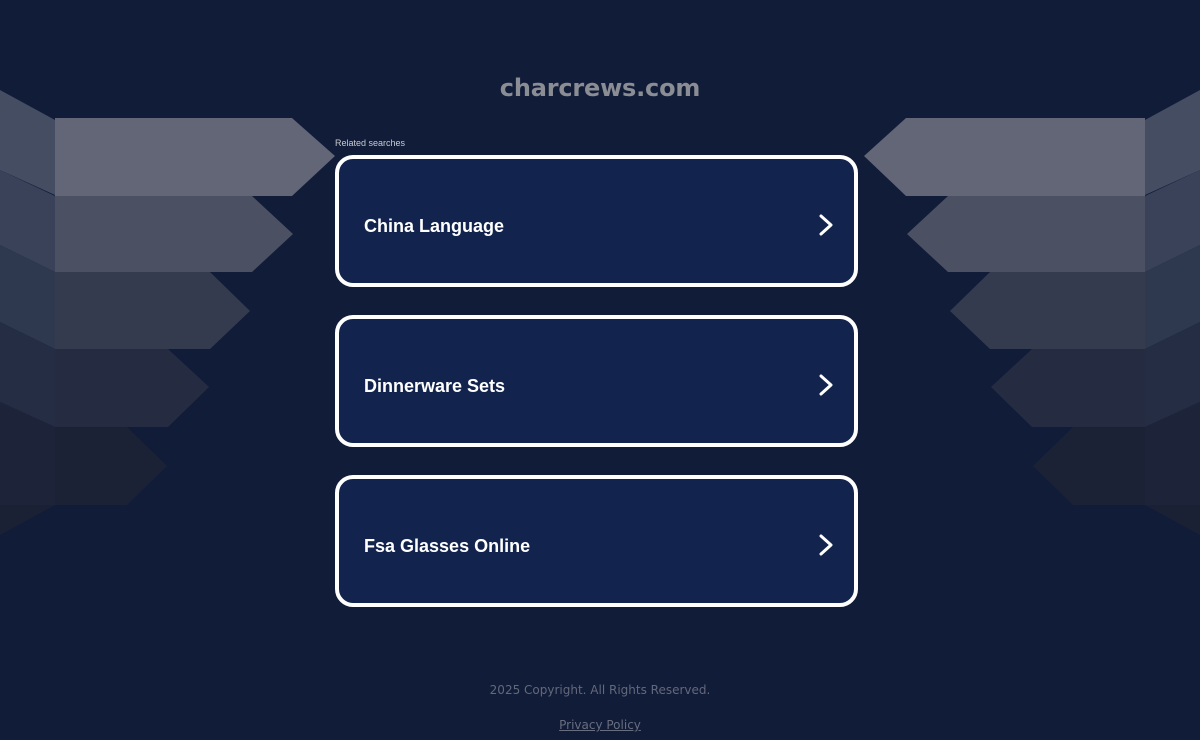  I want to click on domain-title: charcrews.com, so click(600, 88).